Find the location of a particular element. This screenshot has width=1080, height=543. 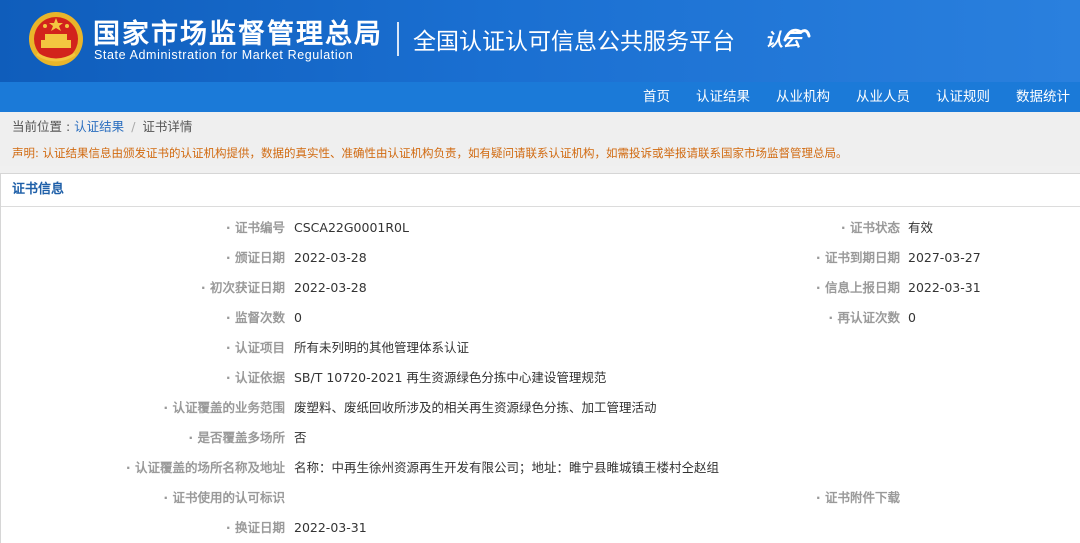

field-value: 废塑料、废纸回收所涉及的相关再生资源绿色分拣、加工管理活动 is located at coordinates (475, 407).